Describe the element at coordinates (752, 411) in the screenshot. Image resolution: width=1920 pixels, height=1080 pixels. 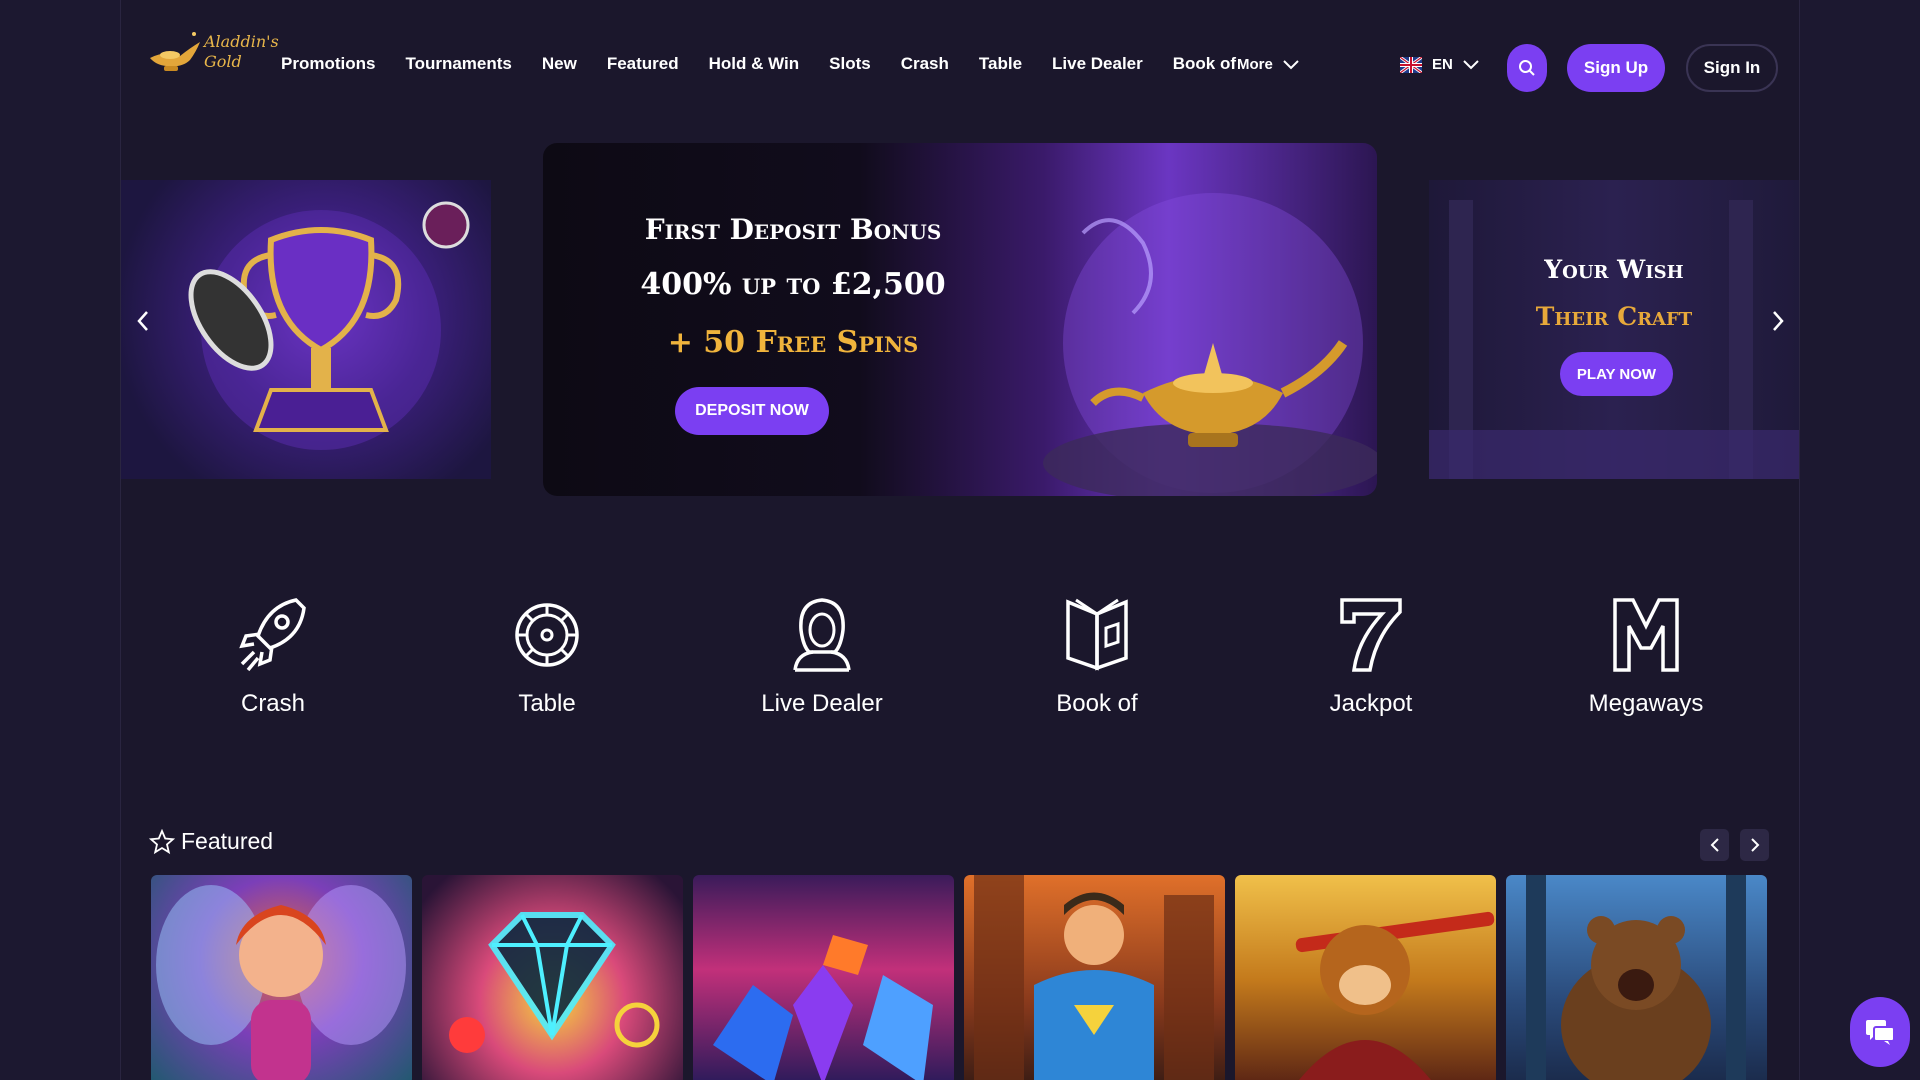
I see `deposit-now-button: DEPOSIT NOW` at that location.